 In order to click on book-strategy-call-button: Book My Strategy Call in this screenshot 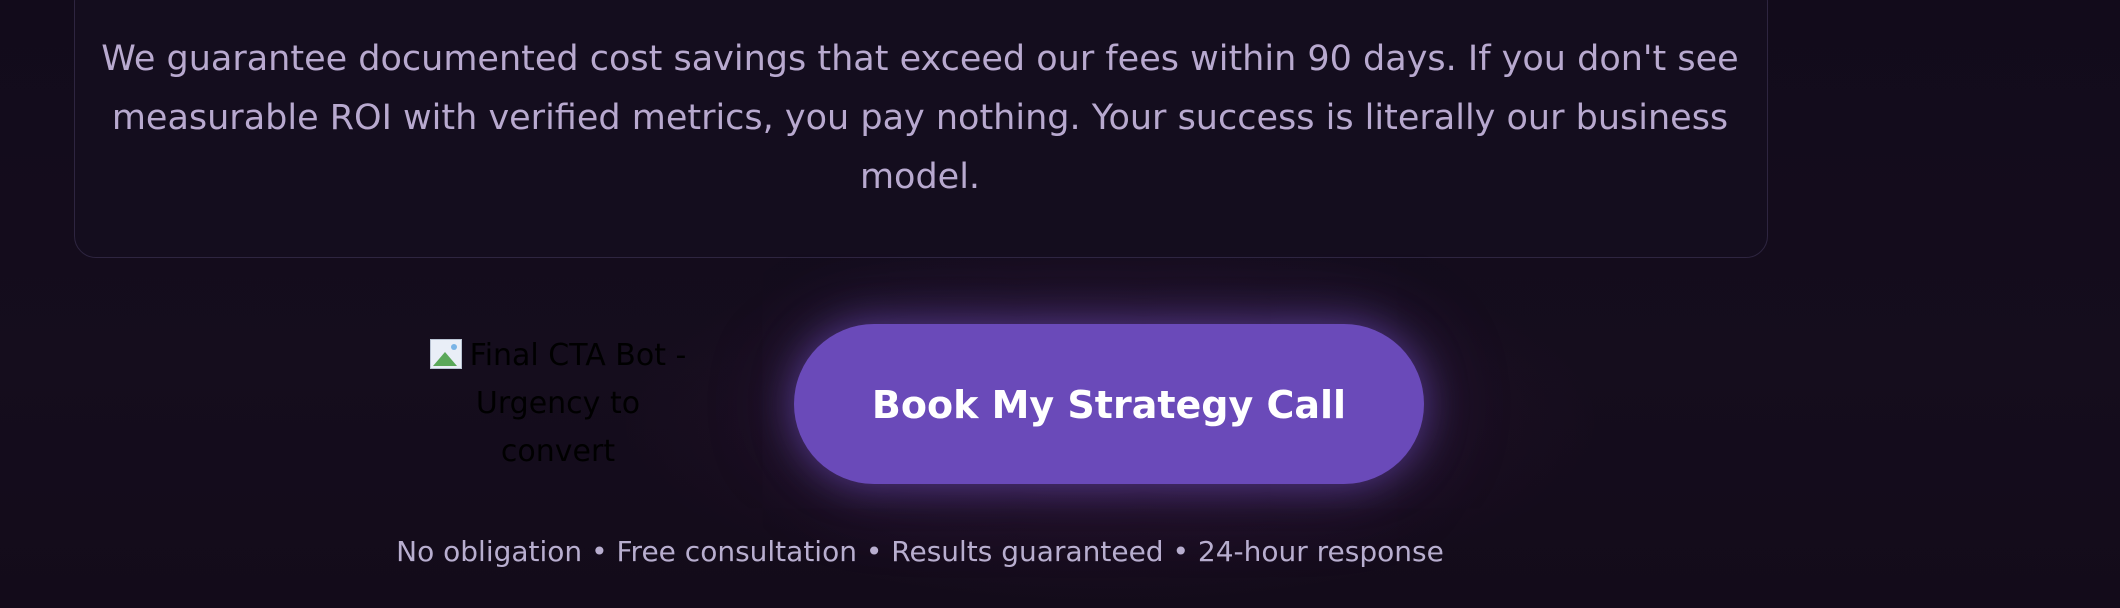, I will do `click(1109, 404)`.